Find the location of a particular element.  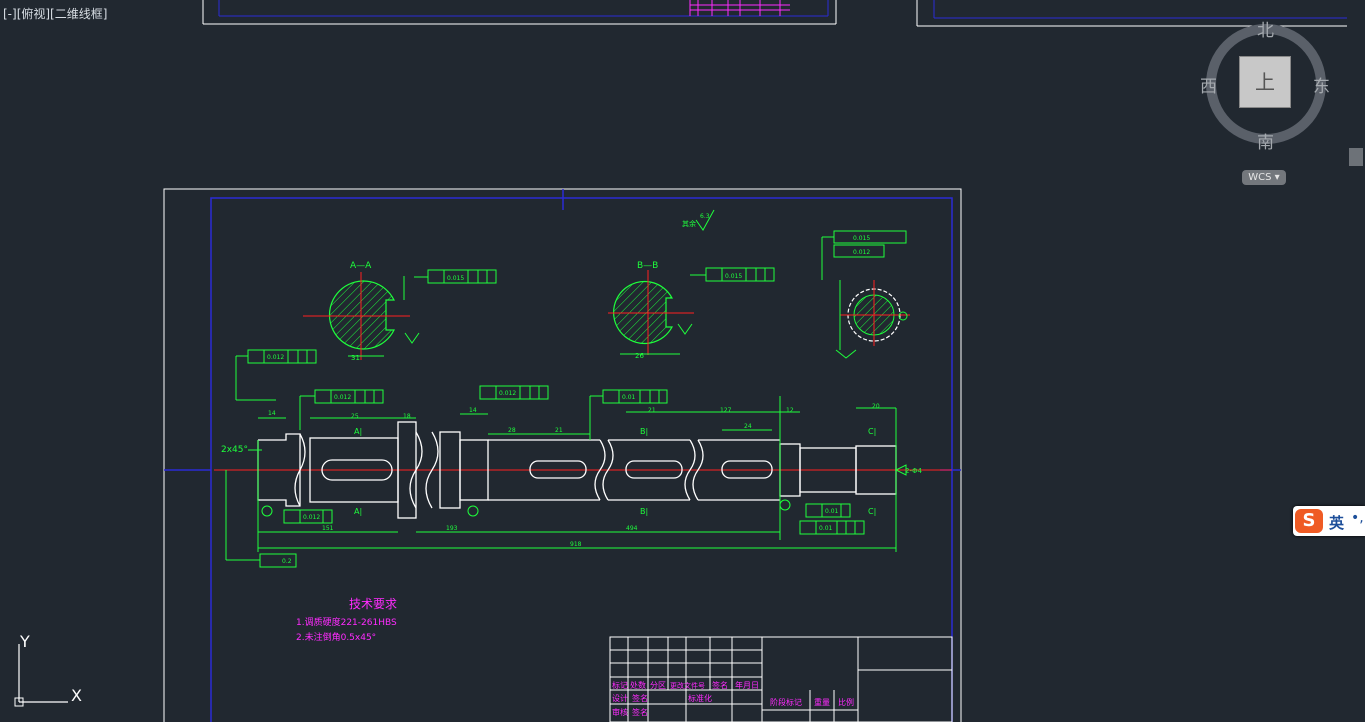

viewcube-top-face: 上 is located at coordinates (1265, 82).